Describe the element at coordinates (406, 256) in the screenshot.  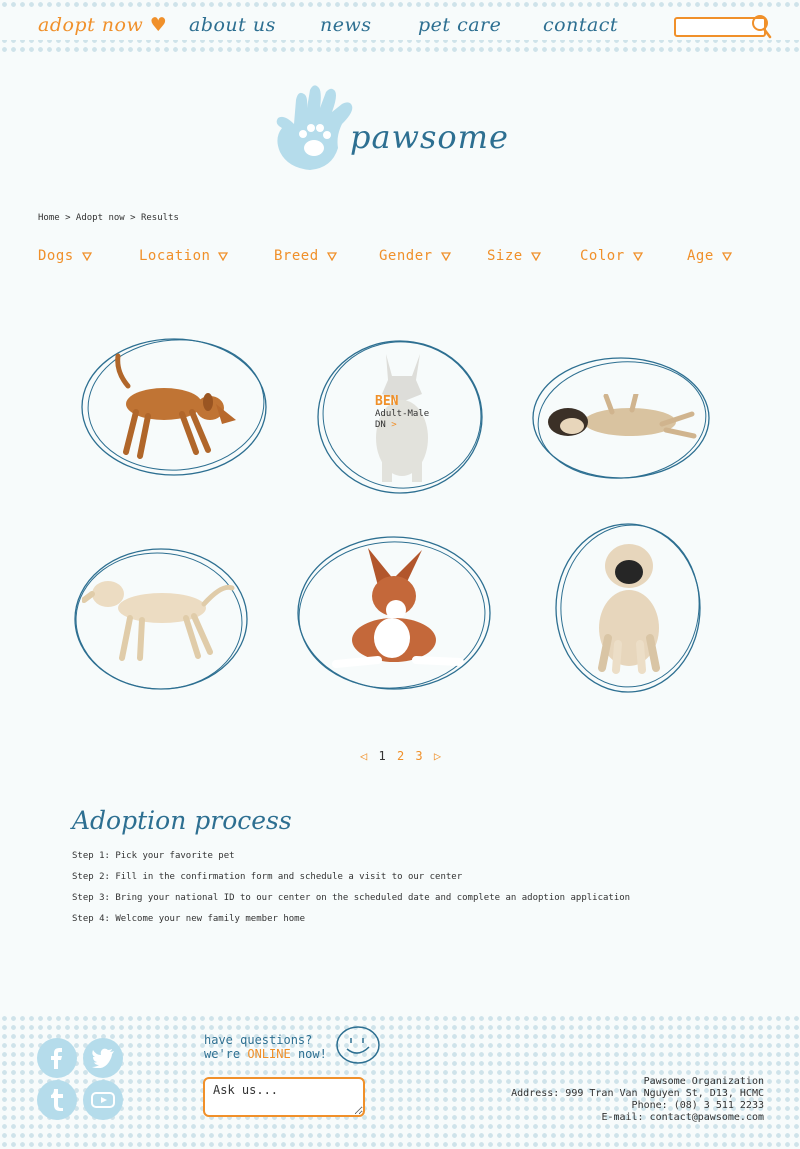
I see `filter-label: Gender` at that location.